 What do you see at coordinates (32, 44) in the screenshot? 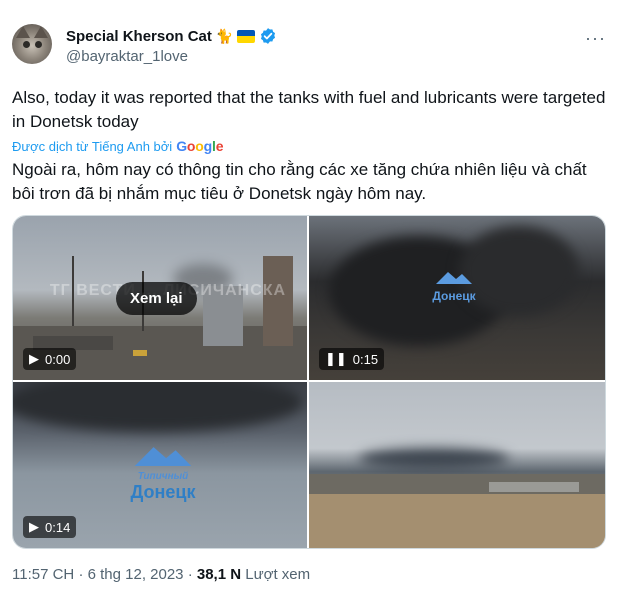
I see `avatar` at bounding box center [32, 44].